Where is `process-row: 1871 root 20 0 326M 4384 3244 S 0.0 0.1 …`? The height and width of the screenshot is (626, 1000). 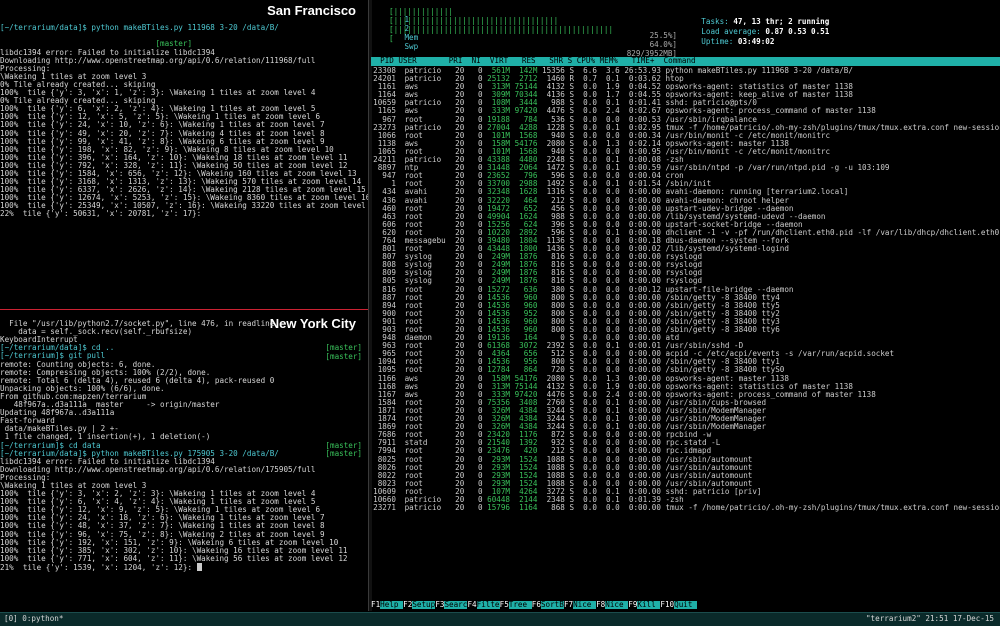
process-row: 1871 root 20 0 326M 4384 3244 S 0.0 0.1 … is located at coordinates (685, 411).